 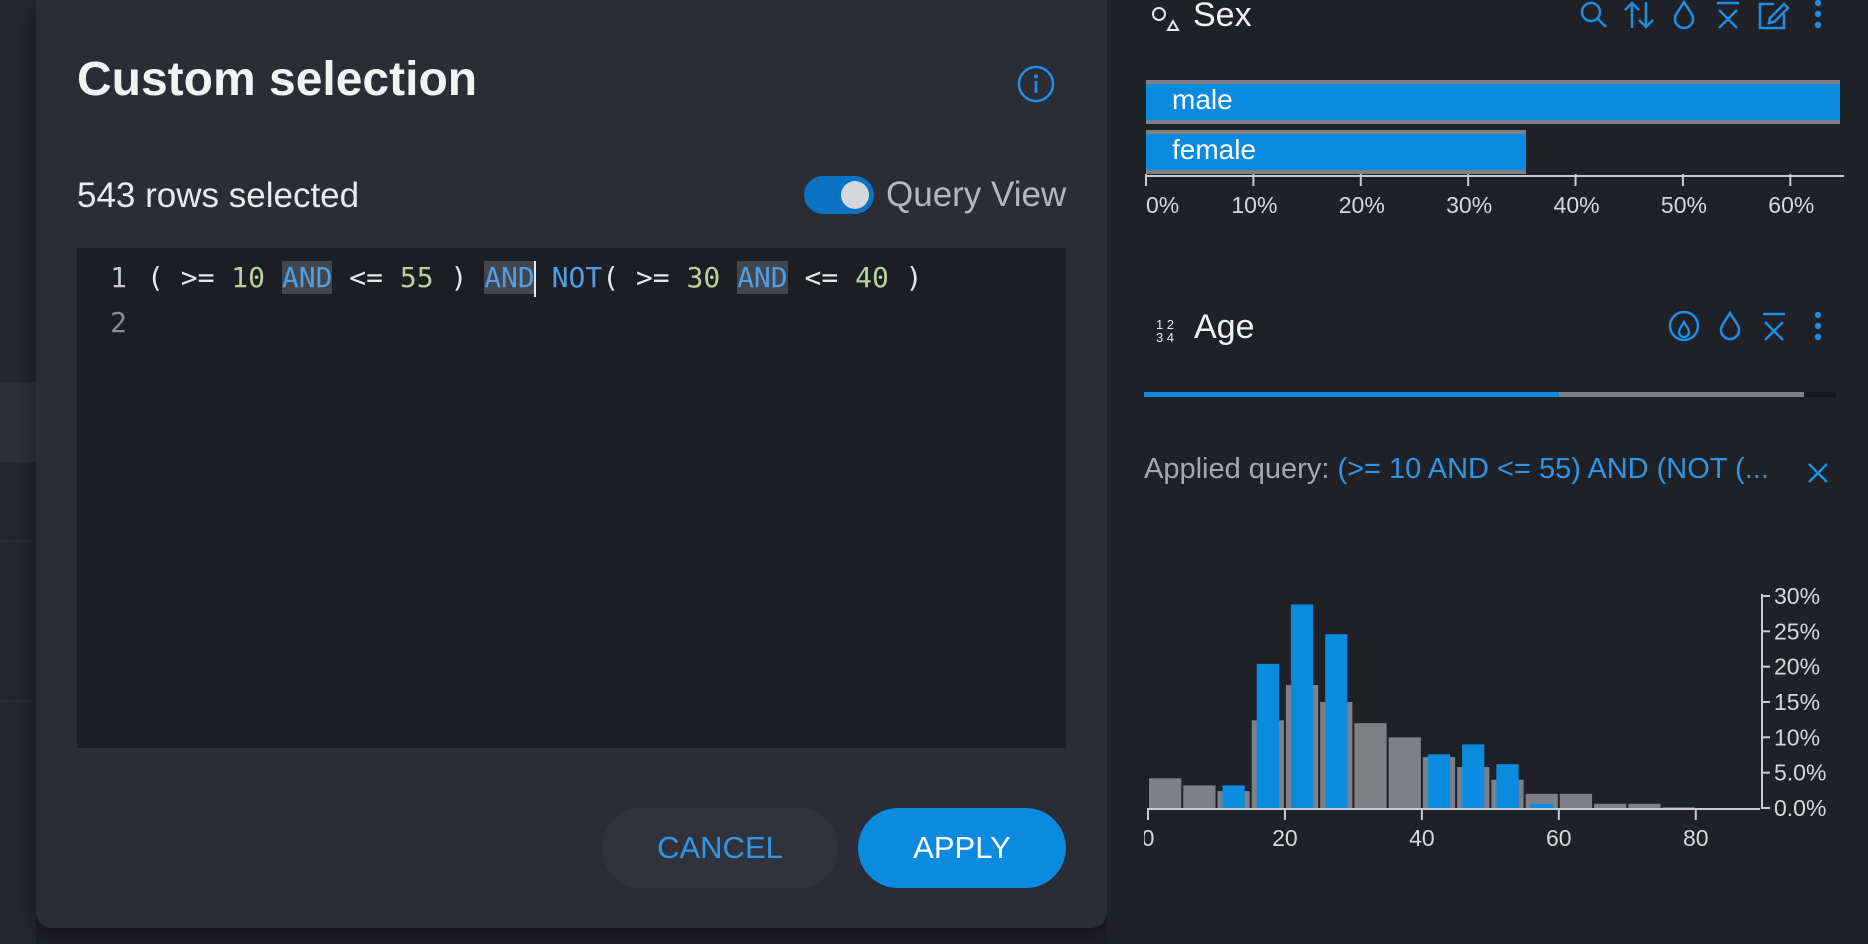 What do you see at coordinates (1202, 99) in the screenshot?
I see `sex-bar-label: male` at bounding box center [1202, 99].